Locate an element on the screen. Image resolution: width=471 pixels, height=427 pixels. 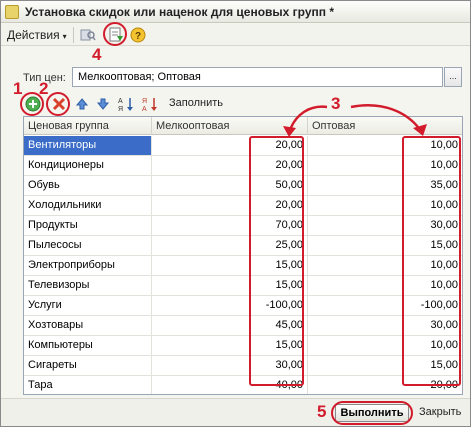
table-row: Вентиляторы 20,00 10,00 is located at coordinates (243, 146).